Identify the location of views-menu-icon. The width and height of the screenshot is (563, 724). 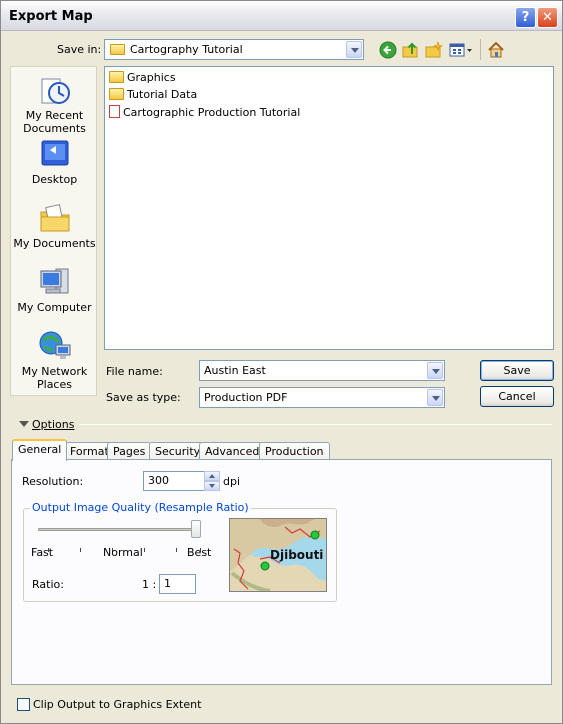
(462, 50).